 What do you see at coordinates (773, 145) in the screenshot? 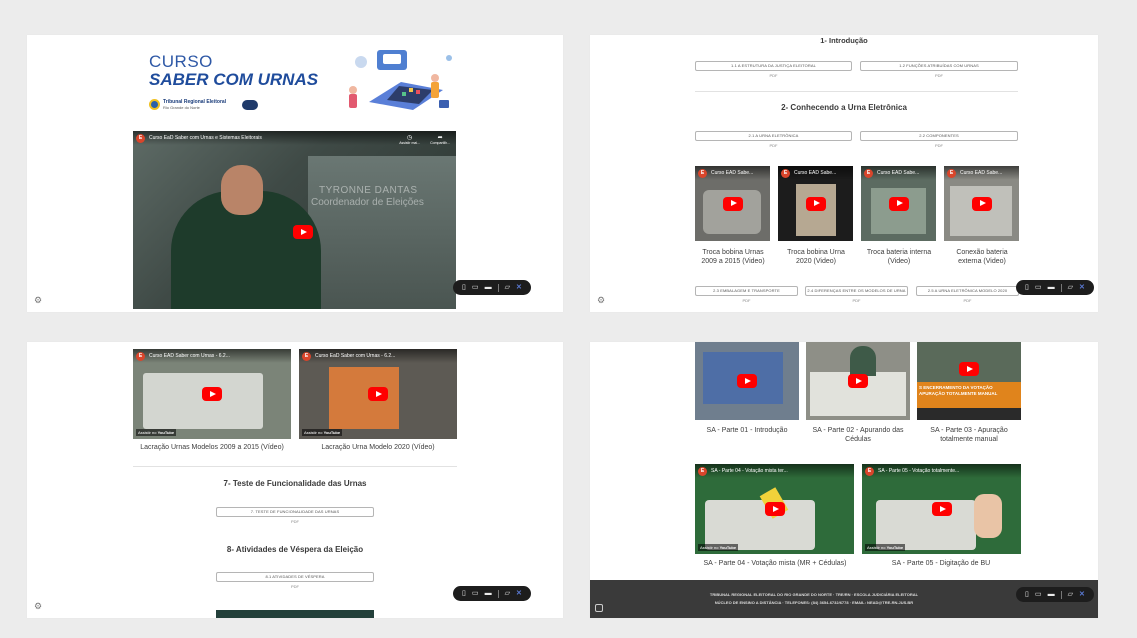
I see `section-2-1-pdf-link: PDF` at bounding box center [773, 145].